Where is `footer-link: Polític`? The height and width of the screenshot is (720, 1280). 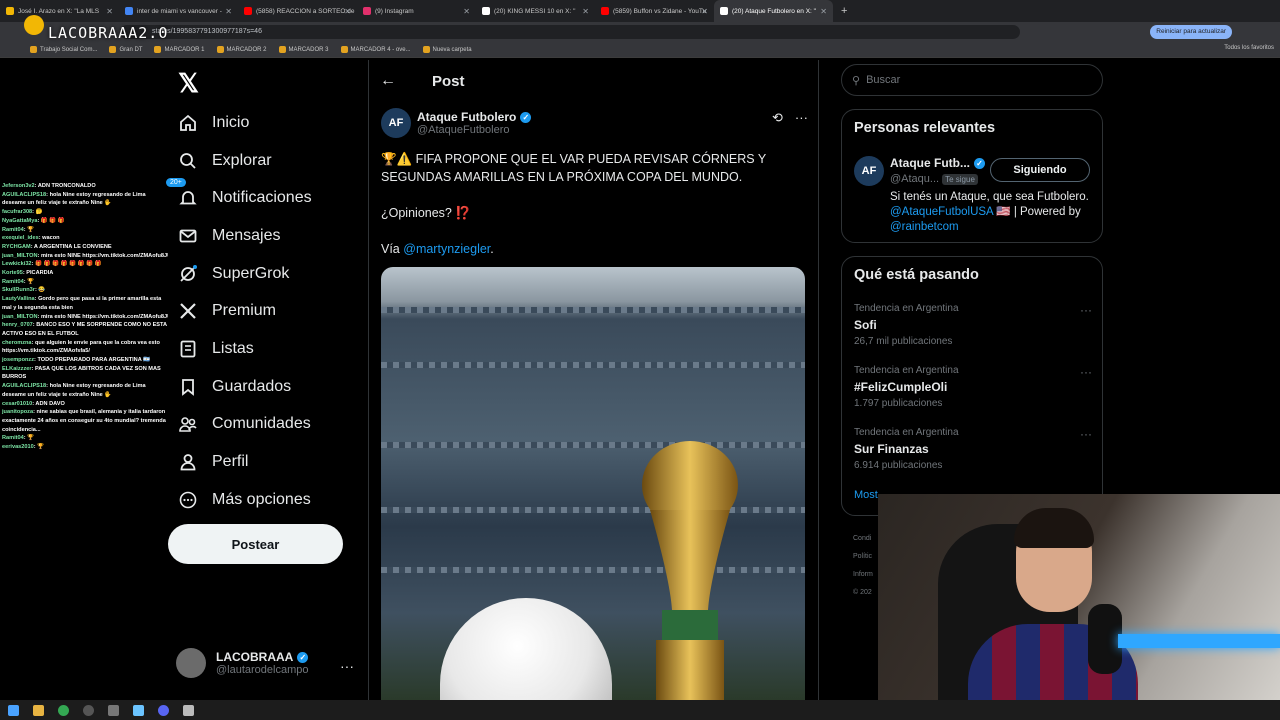
footer-link: Polític is located at coordinates (863, 557).